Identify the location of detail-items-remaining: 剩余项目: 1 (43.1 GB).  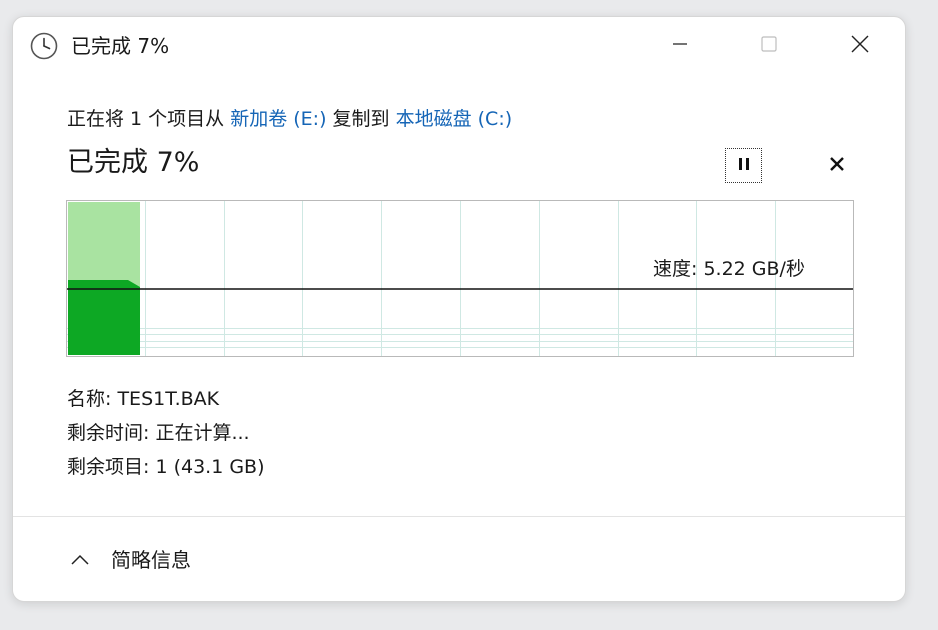
(166, 467).